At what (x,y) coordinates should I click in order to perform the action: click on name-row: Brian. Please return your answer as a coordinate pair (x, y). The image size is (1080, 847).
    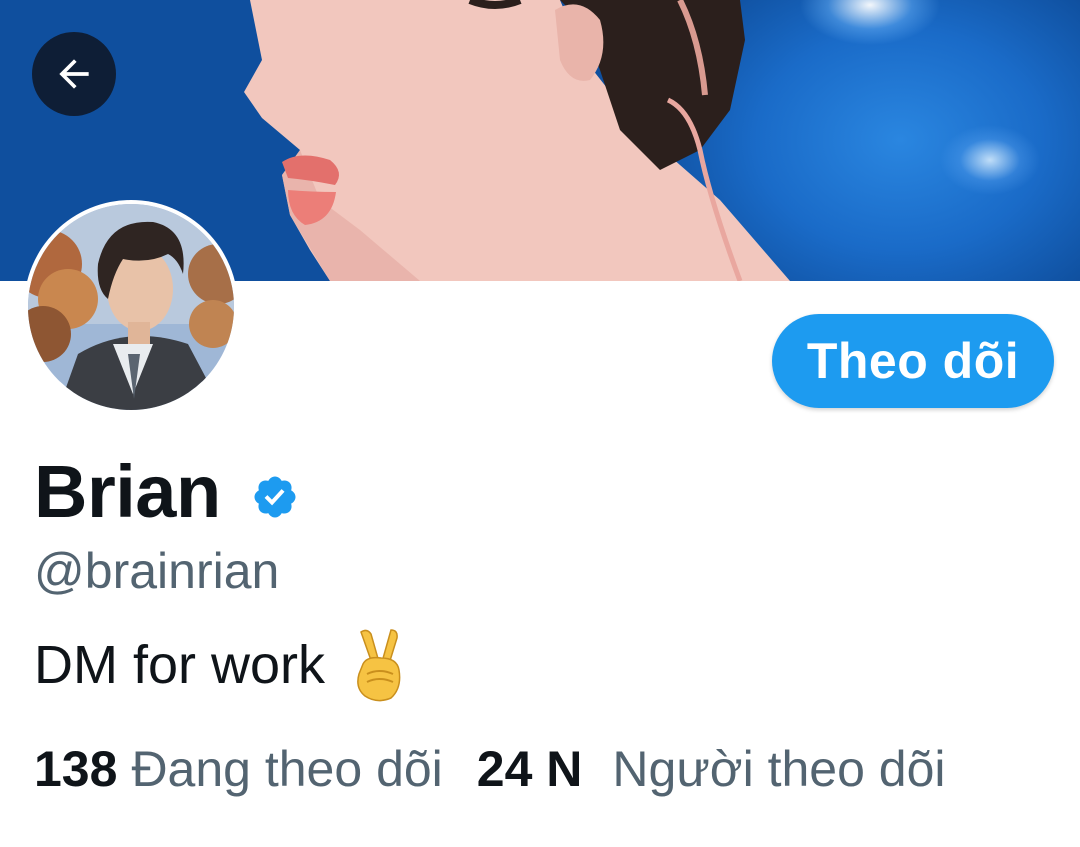
    Looking at the image, I should click on (166, 491).